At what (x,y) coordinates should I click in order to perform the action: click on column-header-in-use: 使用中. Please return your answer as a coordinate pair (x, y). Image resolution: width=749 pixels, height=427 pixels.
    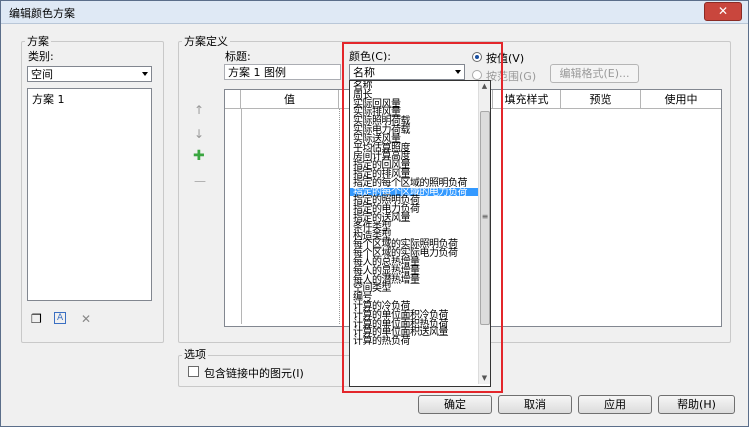
    Looking at the image, I should click on (681, 99).